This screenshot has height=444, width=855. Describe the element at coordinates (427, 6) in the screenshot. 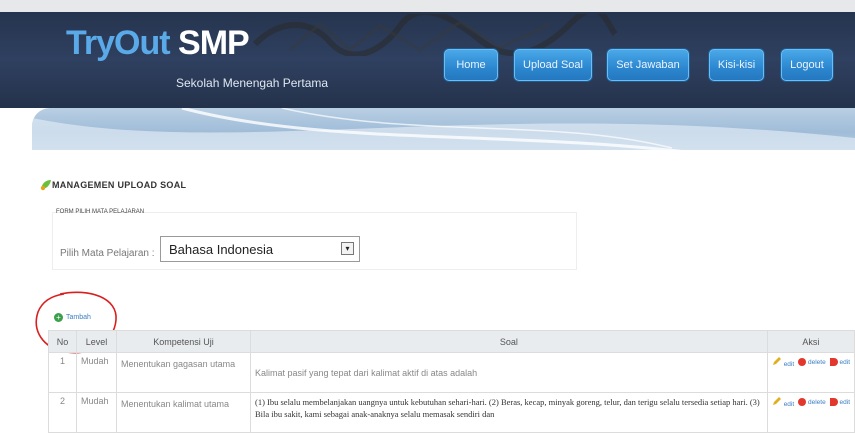

I see `top-strip` at that location.